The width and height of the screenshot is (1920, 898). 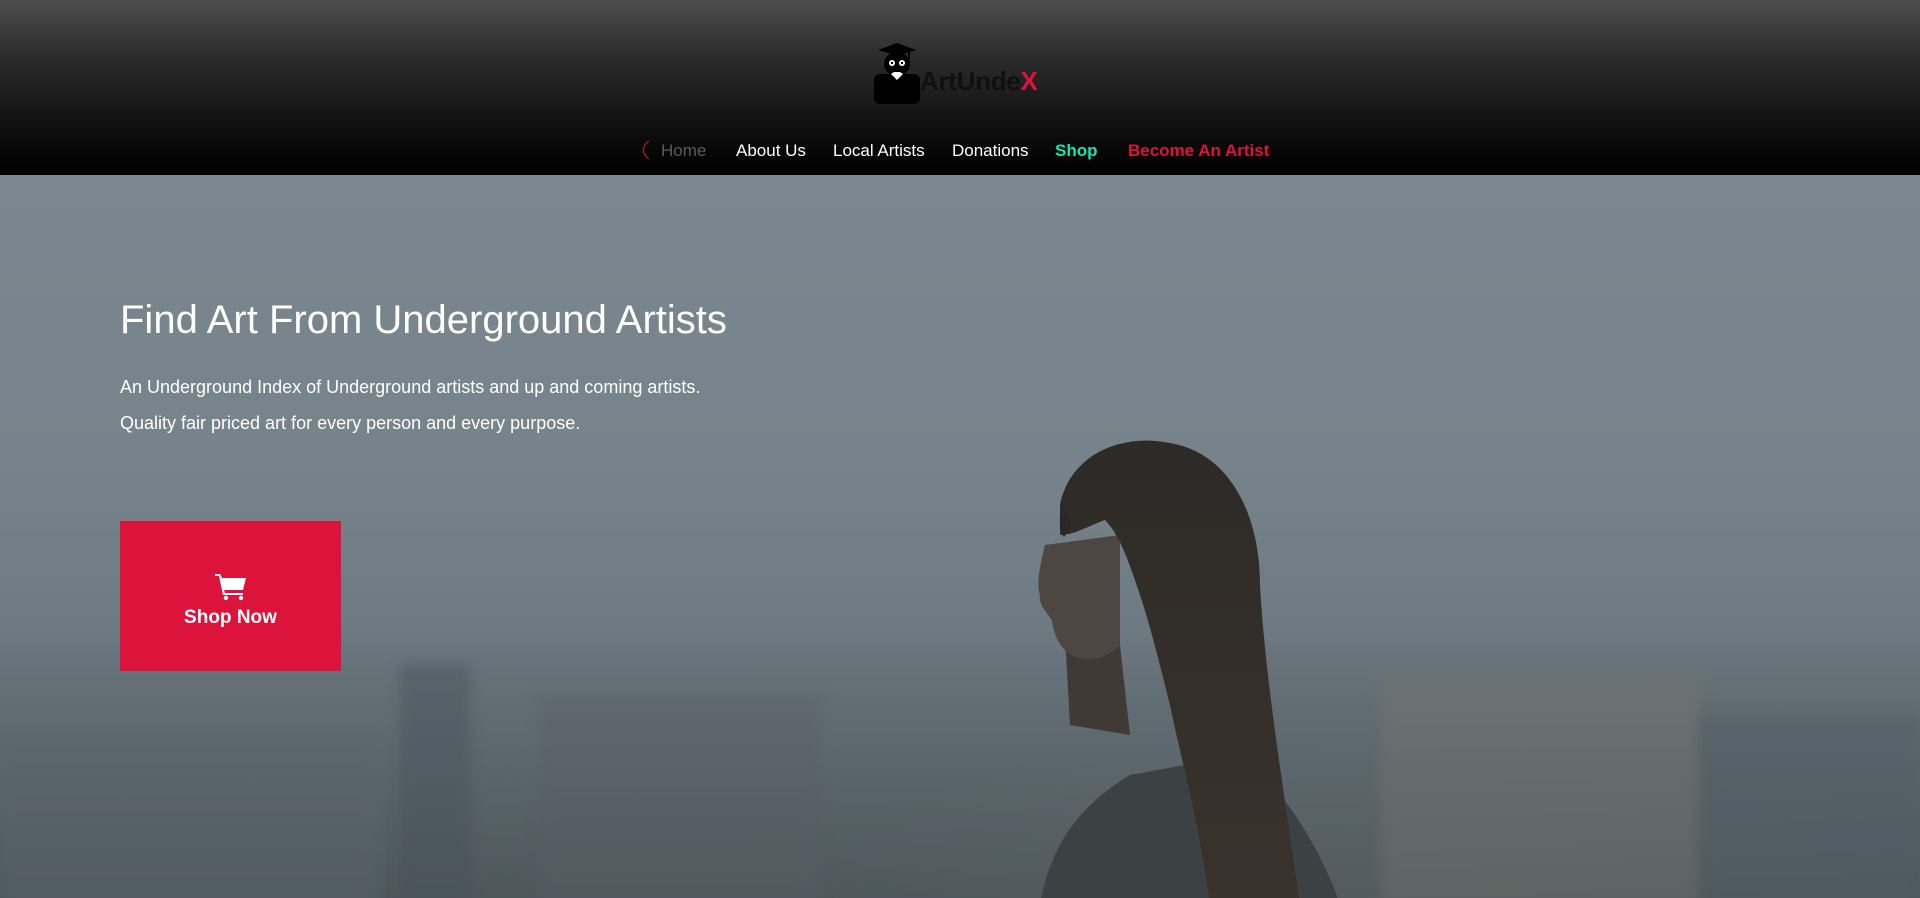 I want to click on nav-local-artists: Local Artists, so click(x=879, y=151).